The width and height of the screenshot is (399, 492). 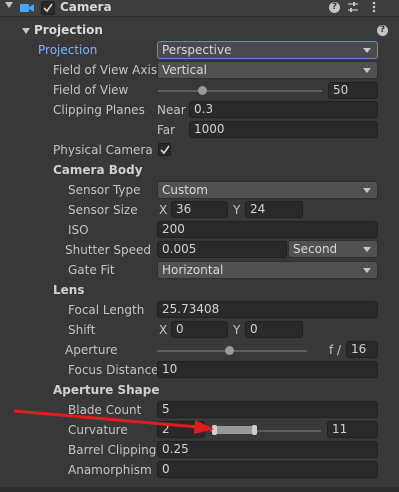 I want to click on shift-label: Shift, so click(x=82, y=330).